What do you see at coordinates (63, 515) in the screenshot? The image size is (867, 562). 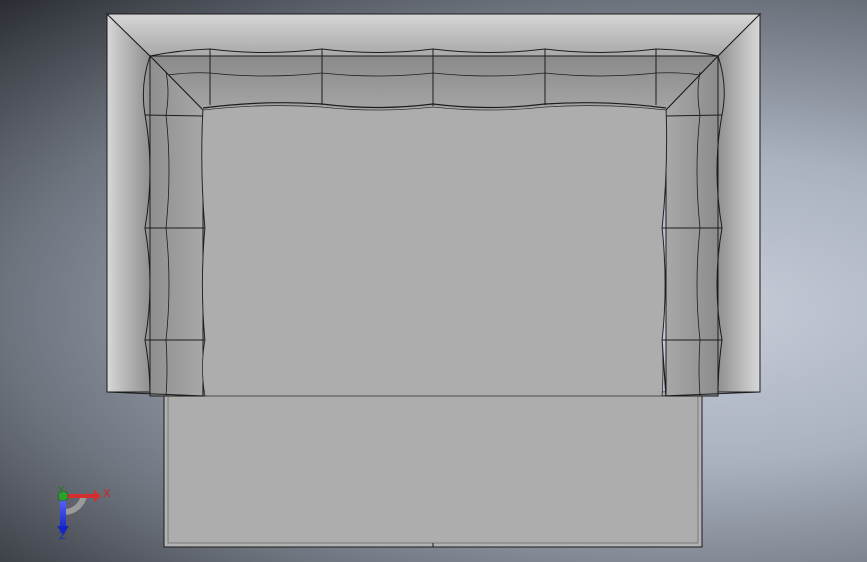 I see `z-axis-arrow` at bounding box center [63, 515].